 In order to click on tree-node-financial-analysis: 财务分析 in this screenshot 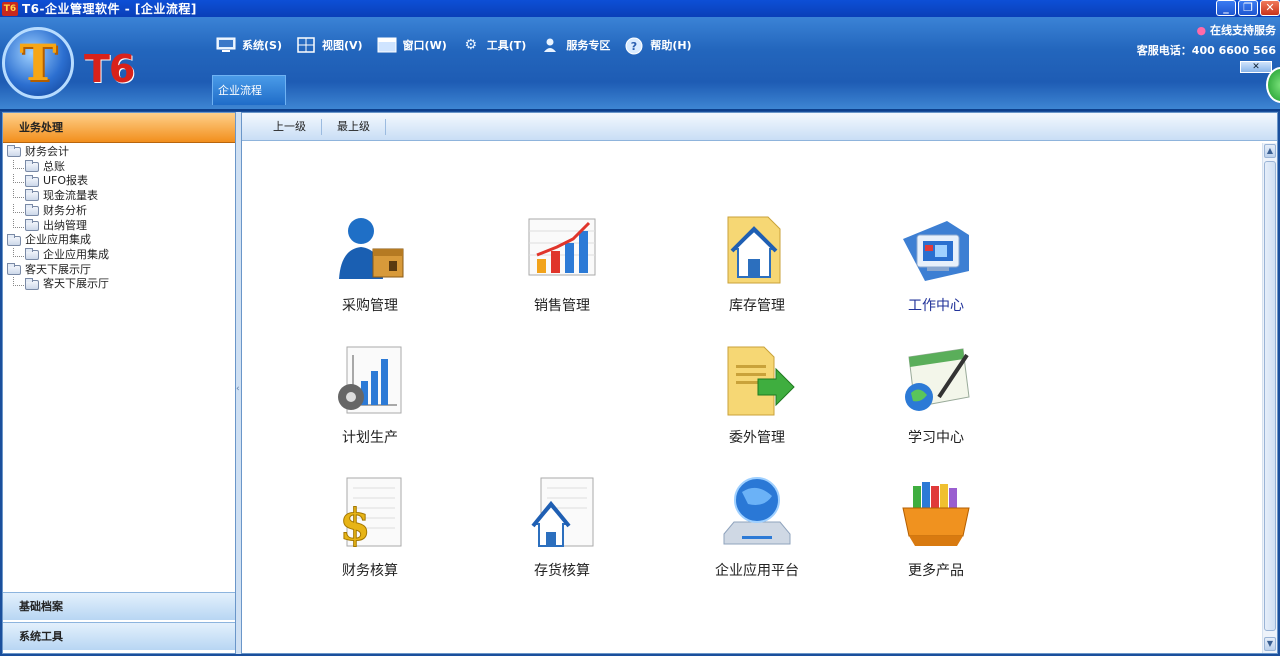, I will do `click(121, 211)`.